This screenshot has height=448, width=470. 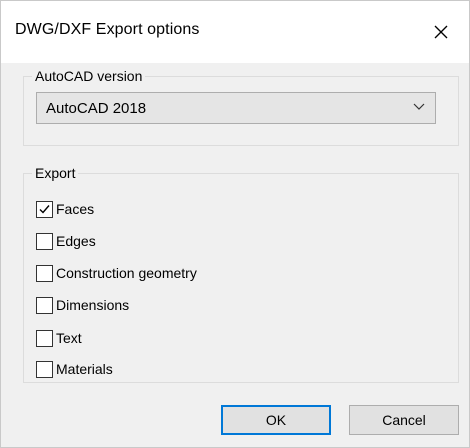 What do you see at coordinates (84, 369) in the screenshot?
I see `checkbox-label: Materials` at bounding box center [84, 369].